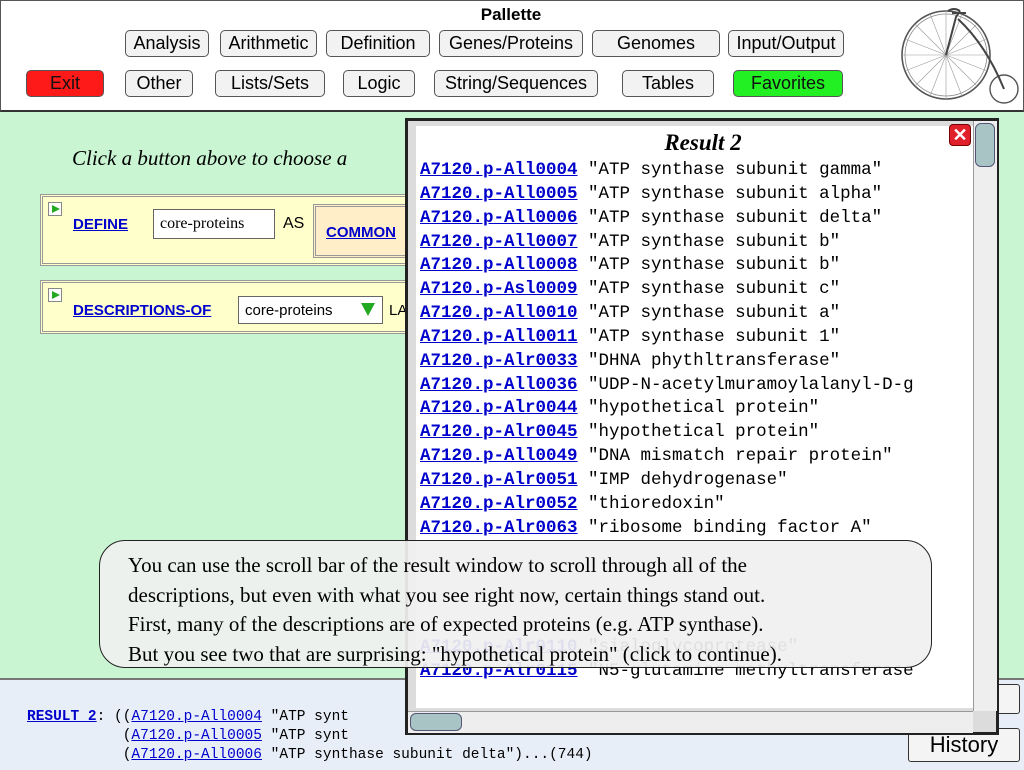 Image resolution: width=1024 pixels, height=770 pixels. Describe the element at coordinates (427, 755) in the screenshot. I see `result-text: "ATP synthase subunit delta")...(744)` at that location.